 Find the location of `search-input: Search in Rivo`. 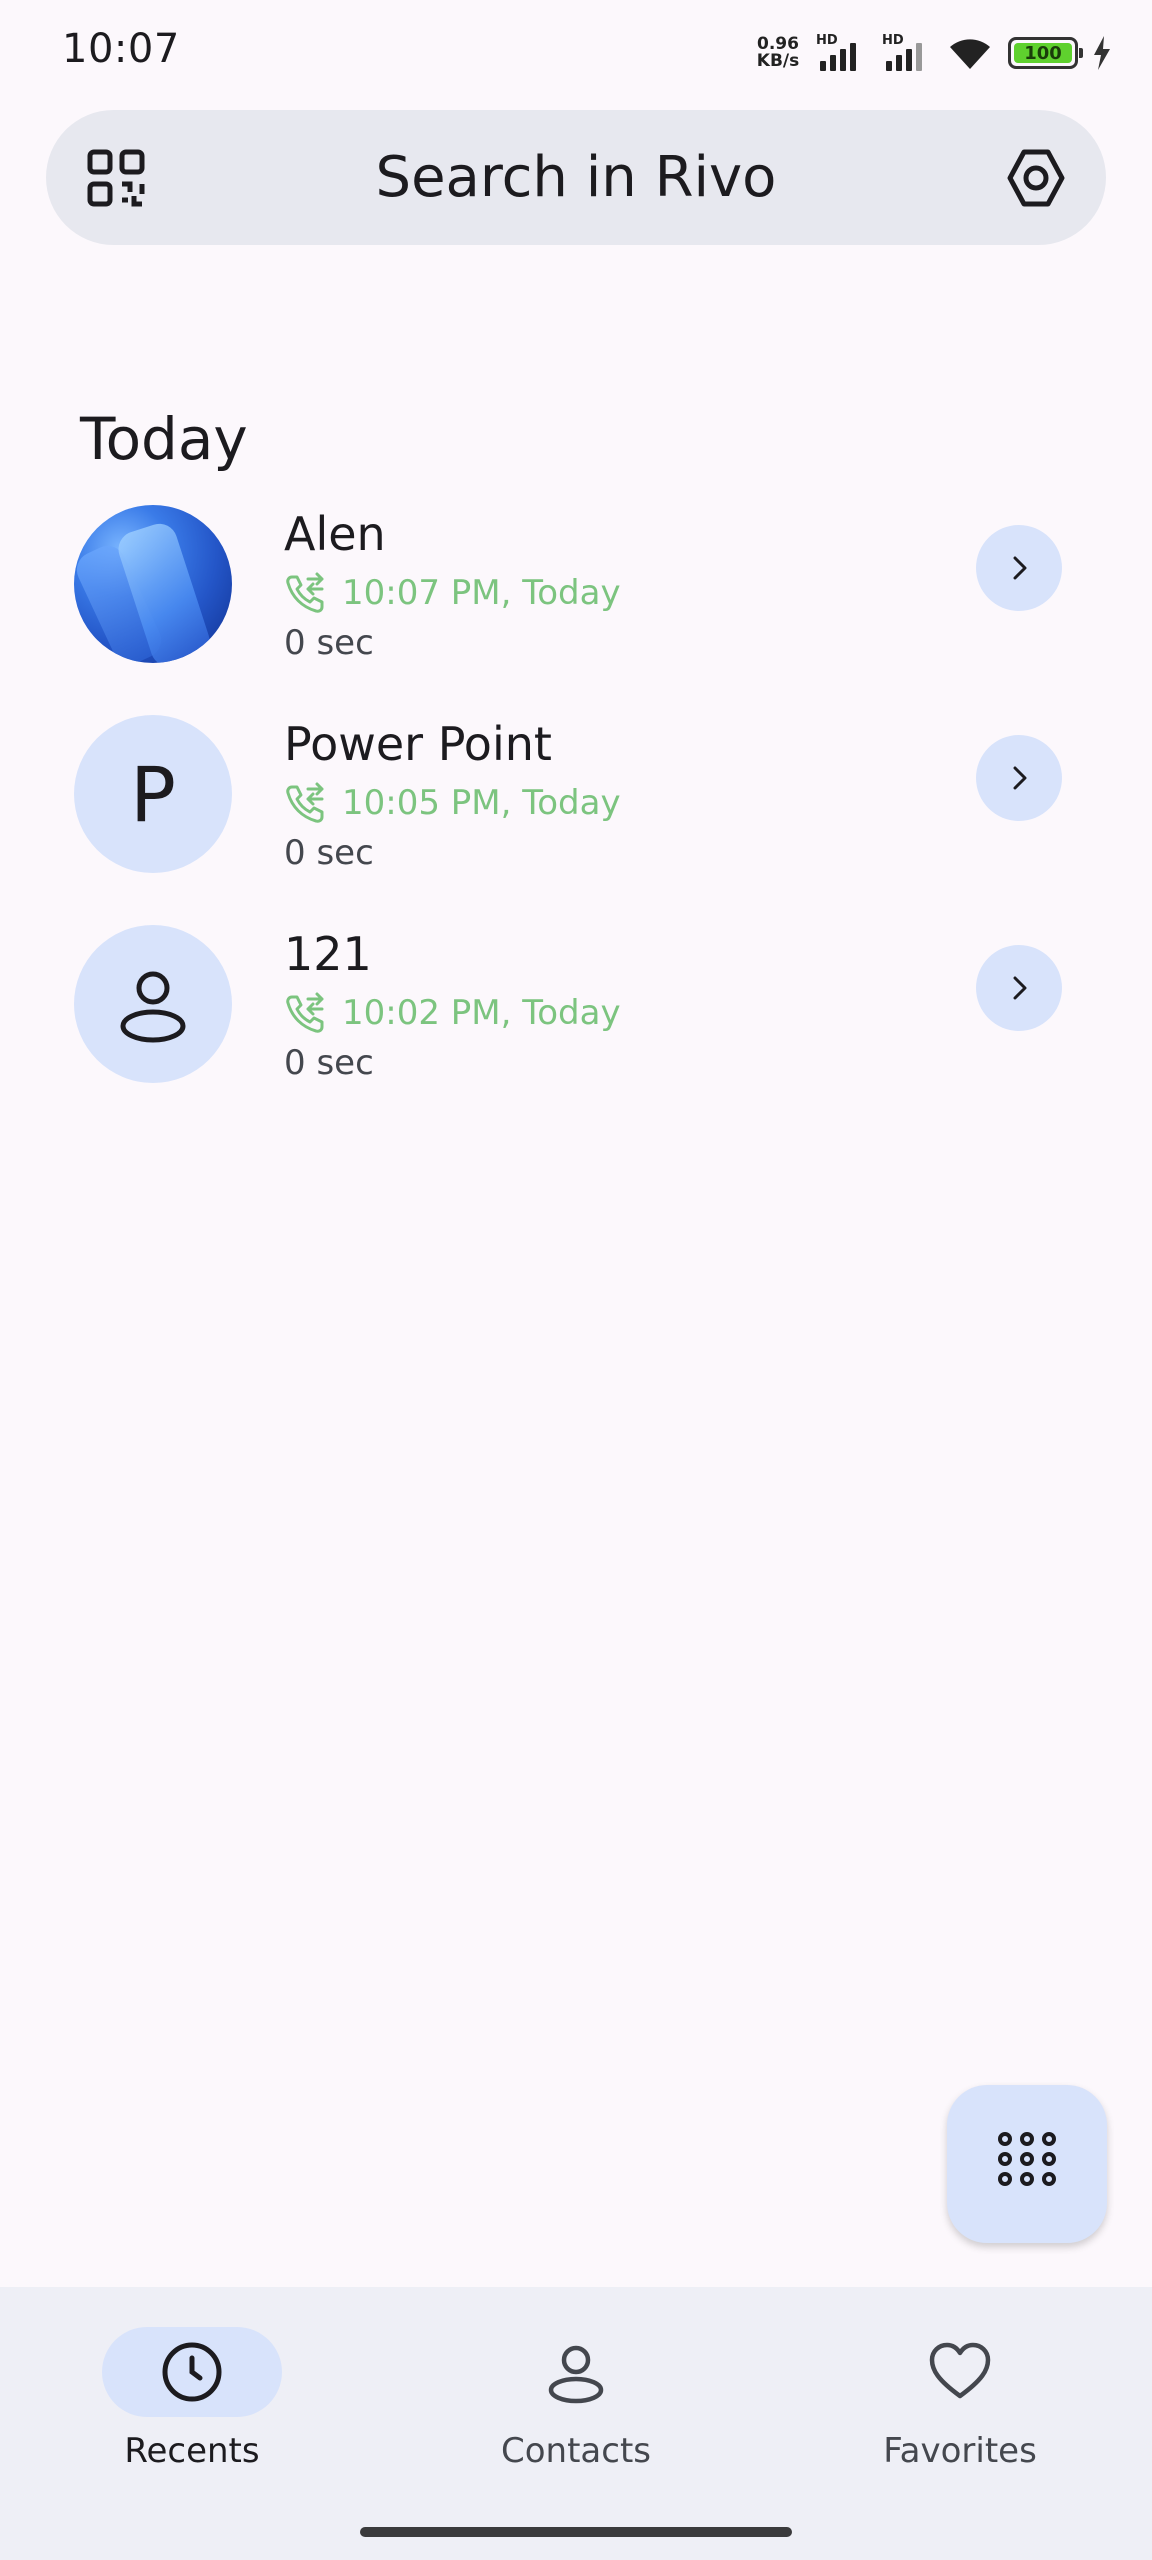

search-input: Search in Rivo is located at coordinates (576, 177).